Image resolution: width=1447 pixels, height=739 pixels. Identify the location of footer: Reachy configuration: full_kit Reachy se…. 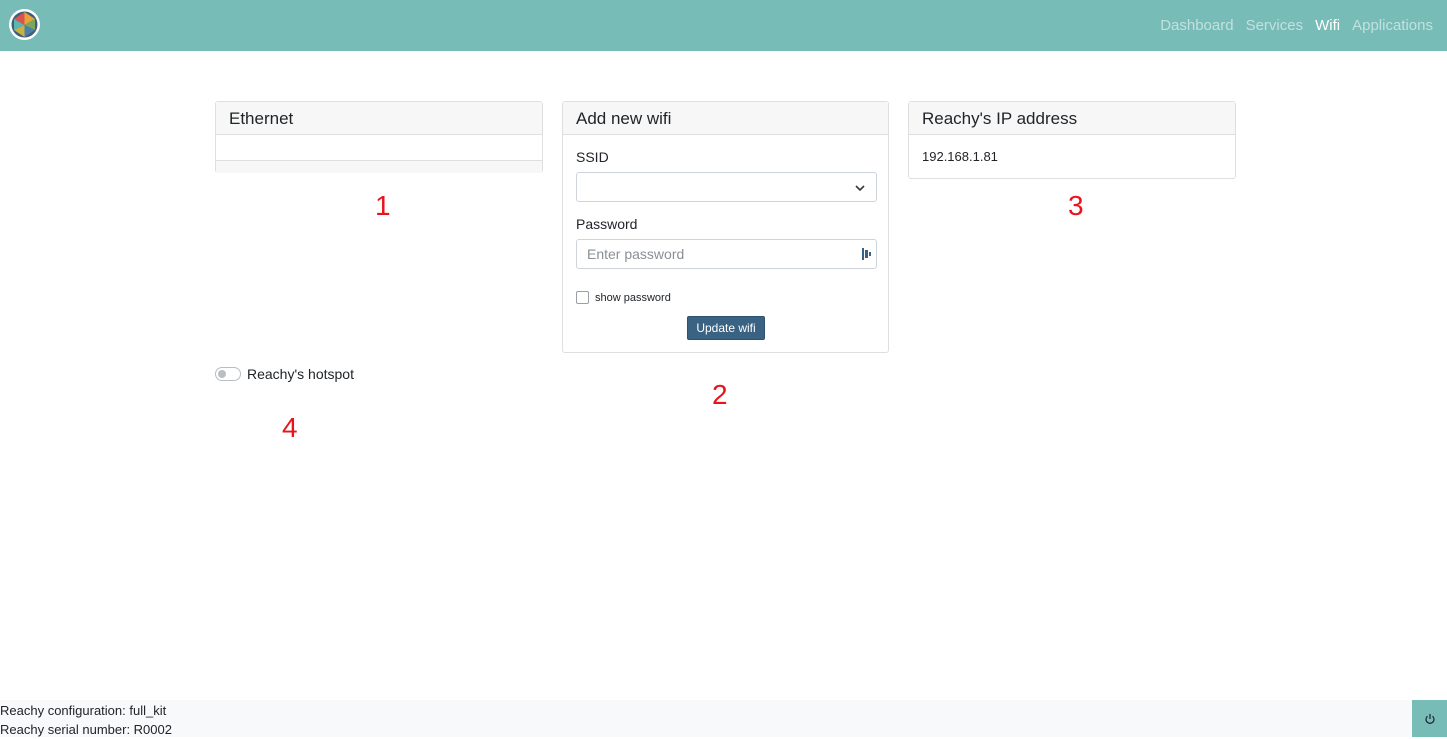
(723, 718).